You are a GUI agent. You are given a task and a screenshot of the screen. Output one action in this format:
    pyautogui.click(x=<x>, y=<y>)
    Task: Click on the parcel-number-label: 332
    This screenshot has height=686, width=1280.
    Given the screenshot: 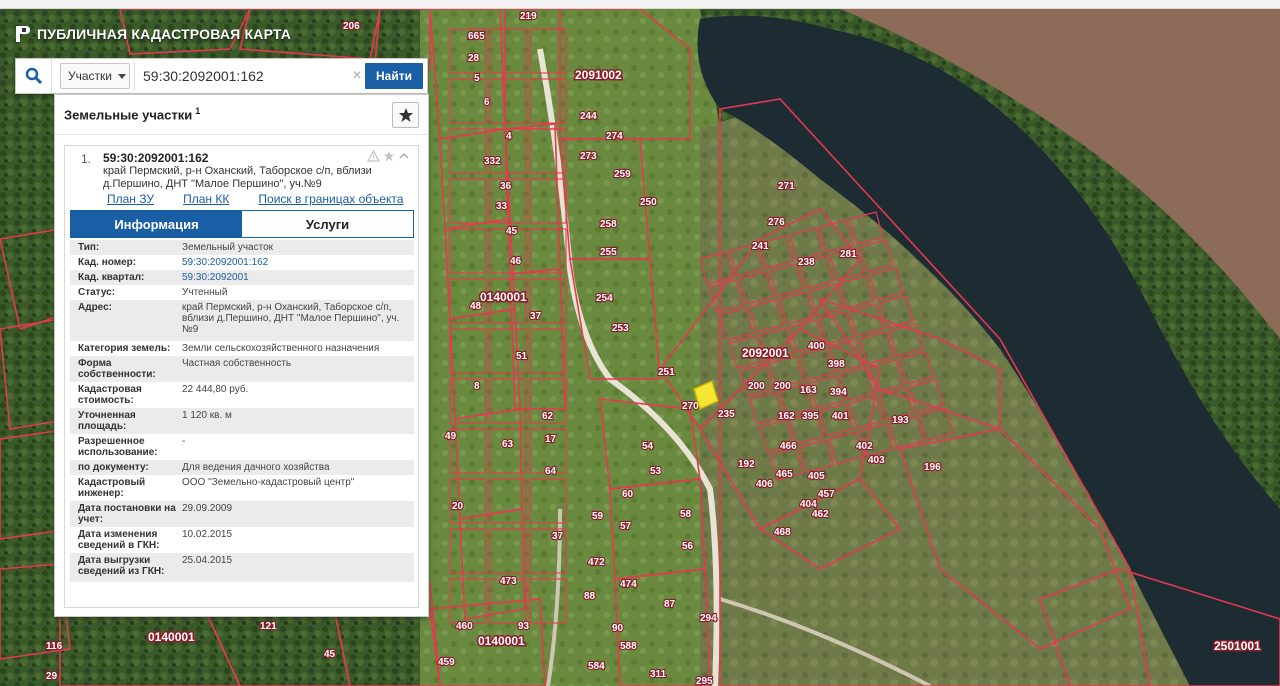 What is the action you would take?
    pyautogui.click(x=492, y=161)
    